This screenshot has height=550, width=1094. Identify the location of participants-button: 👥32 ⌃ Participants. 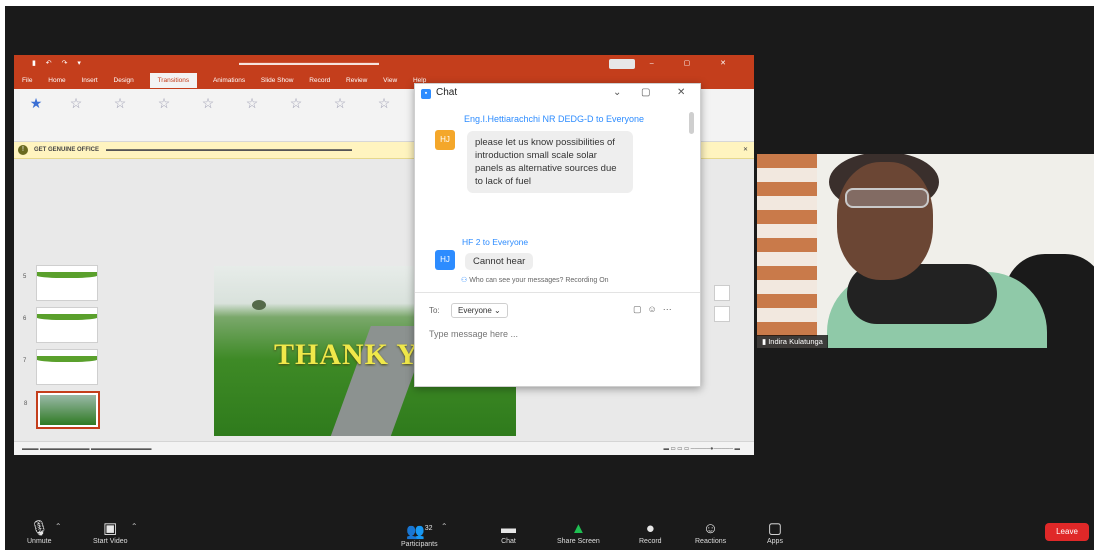
(424, 534).